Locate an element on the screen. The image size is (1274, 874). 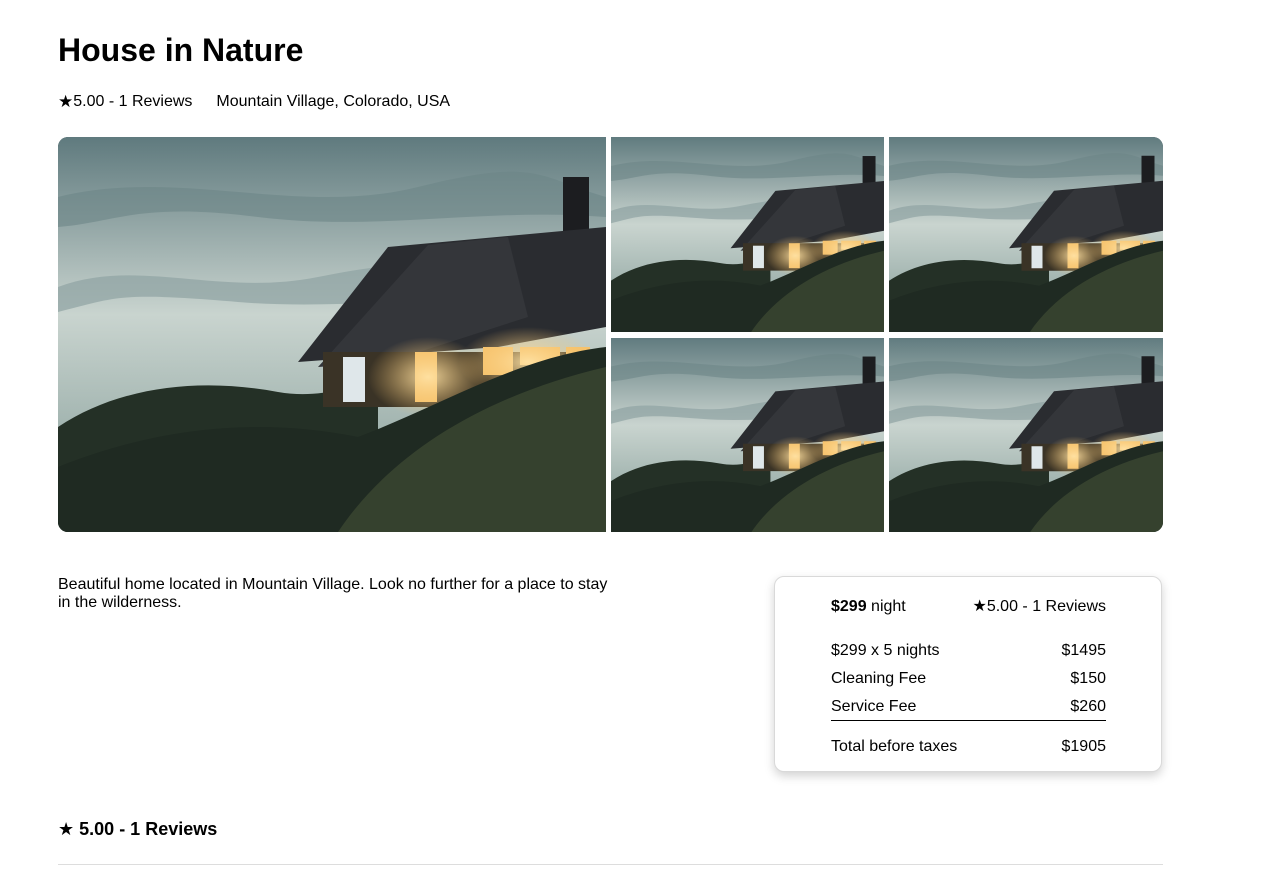
fee-line-cleaning: Cleaning Fee $150 is located at coordinates (968, 679).